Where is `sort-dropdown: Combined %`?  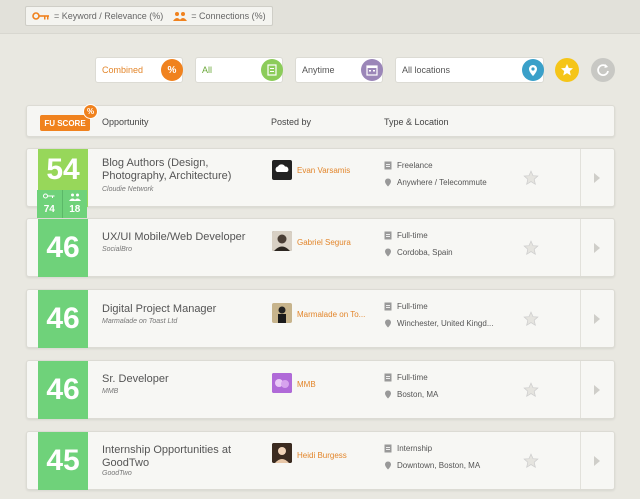
sort-dropdown: Combined % is located at coordinates (139, 70).